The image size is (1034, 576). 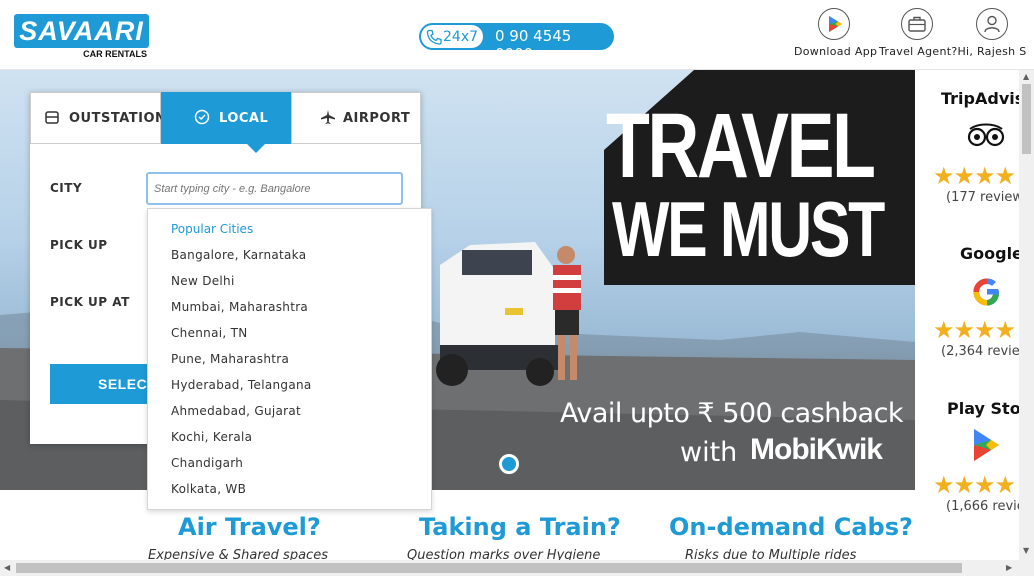 What do you see at coordinates (209, 333) in the screenshot?
I see `city-option: Chennai, TN` at bounding box center [209, 333].